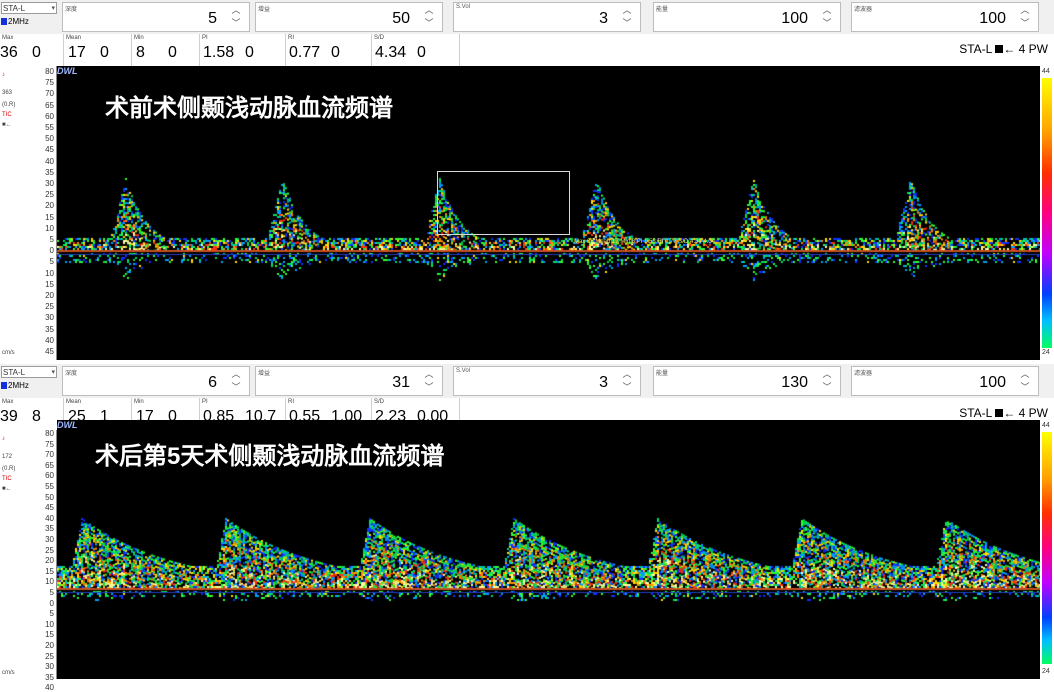 The width and height of the screenshot is (1054, 692). I want to click on depth-field: 深度 6 ︿ ﹀, so click(156, 381).